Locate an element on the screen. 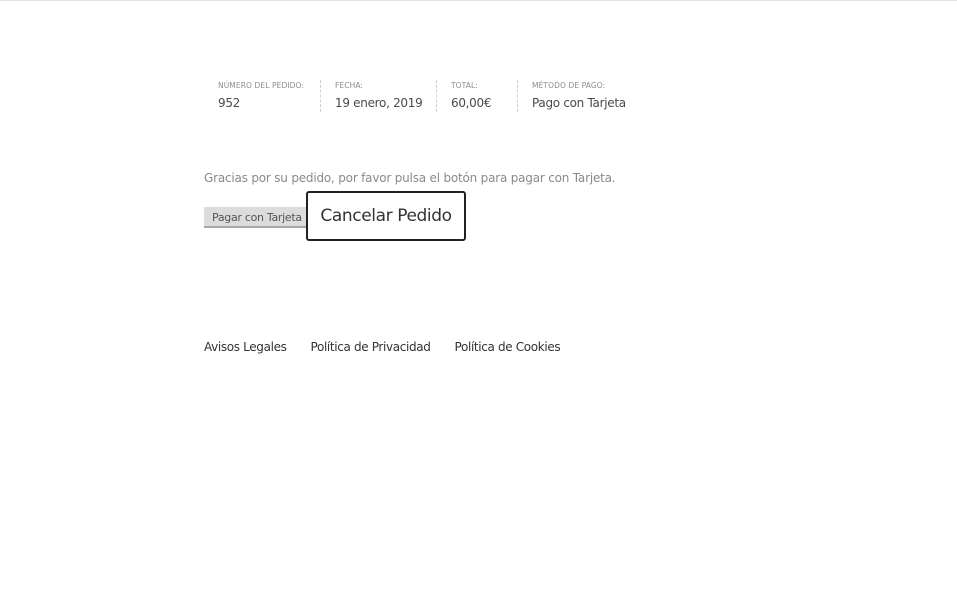  order-number-value: 952 is located at coordinates (229, 103).